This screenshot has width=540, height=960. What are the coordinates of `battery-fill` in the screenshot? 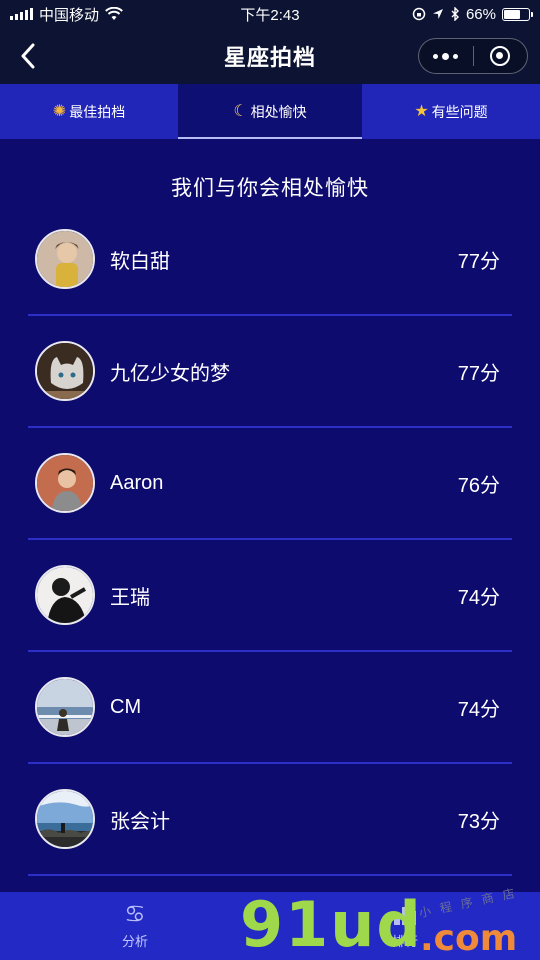 It's located at (512, 14).